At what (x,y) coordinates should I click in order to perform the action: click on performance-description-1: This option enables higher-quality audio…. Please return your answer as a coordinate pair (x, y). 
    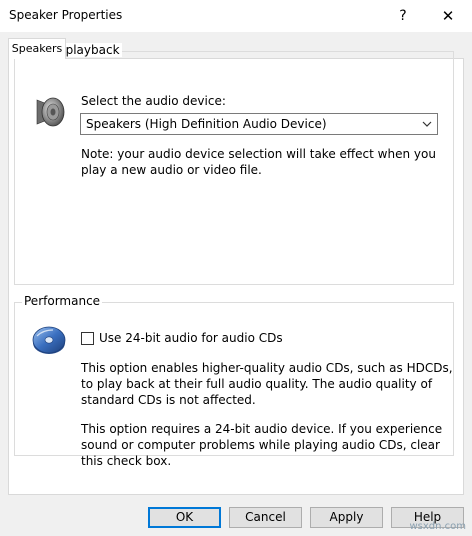
    Looking at the image, I should click on (267, 384).